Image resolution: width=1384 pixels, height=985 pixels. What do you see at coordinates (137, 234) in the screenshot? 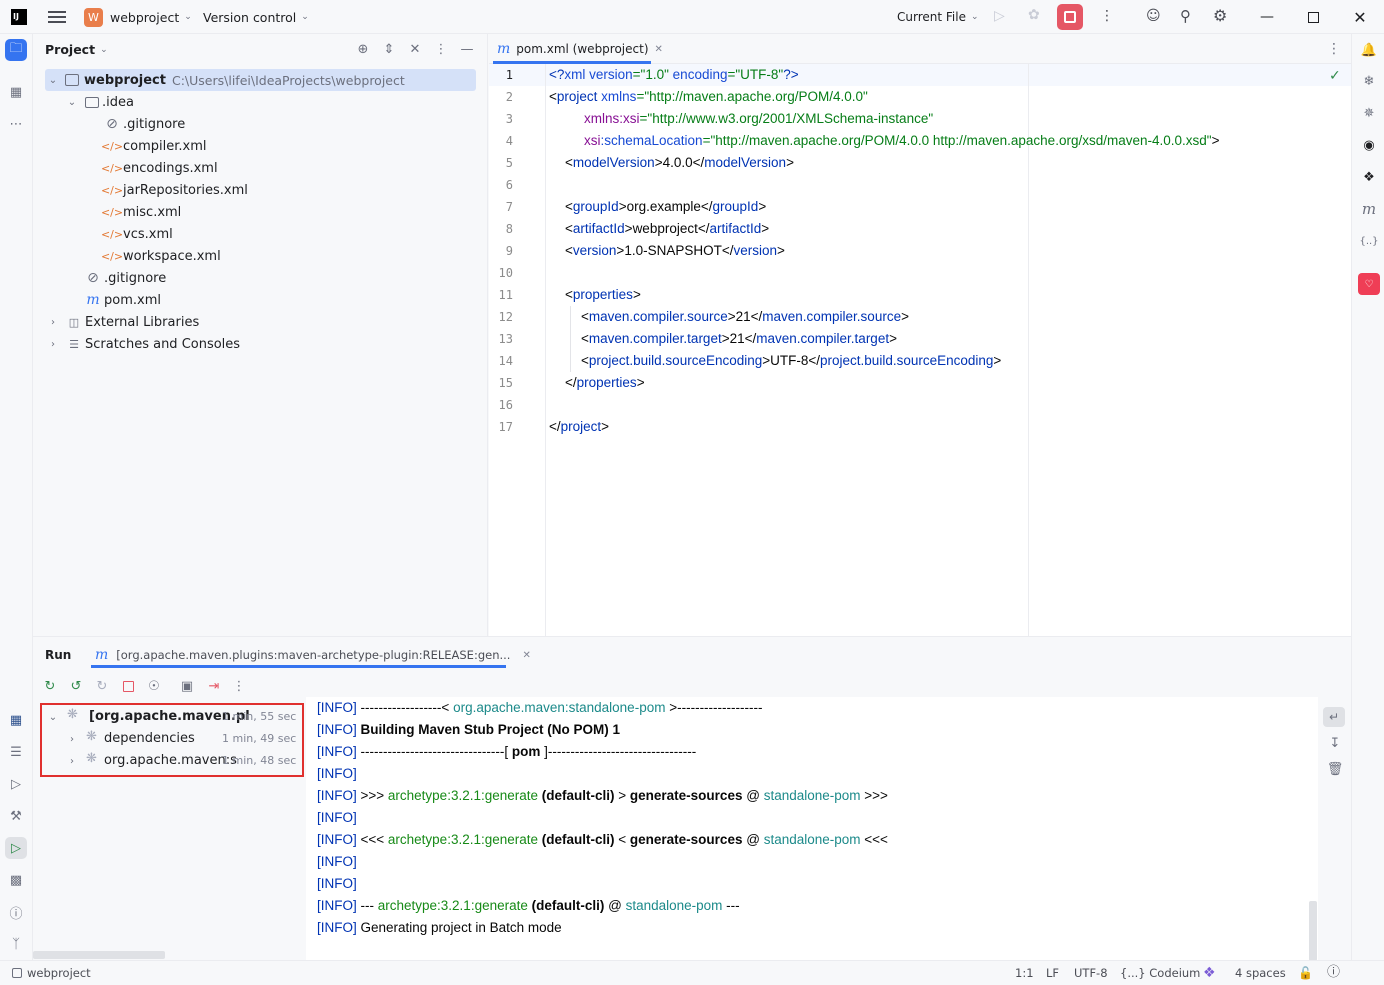
I see `tree-item-vcs-xml: </> vcs.xml` at bounding box center [137, 234].